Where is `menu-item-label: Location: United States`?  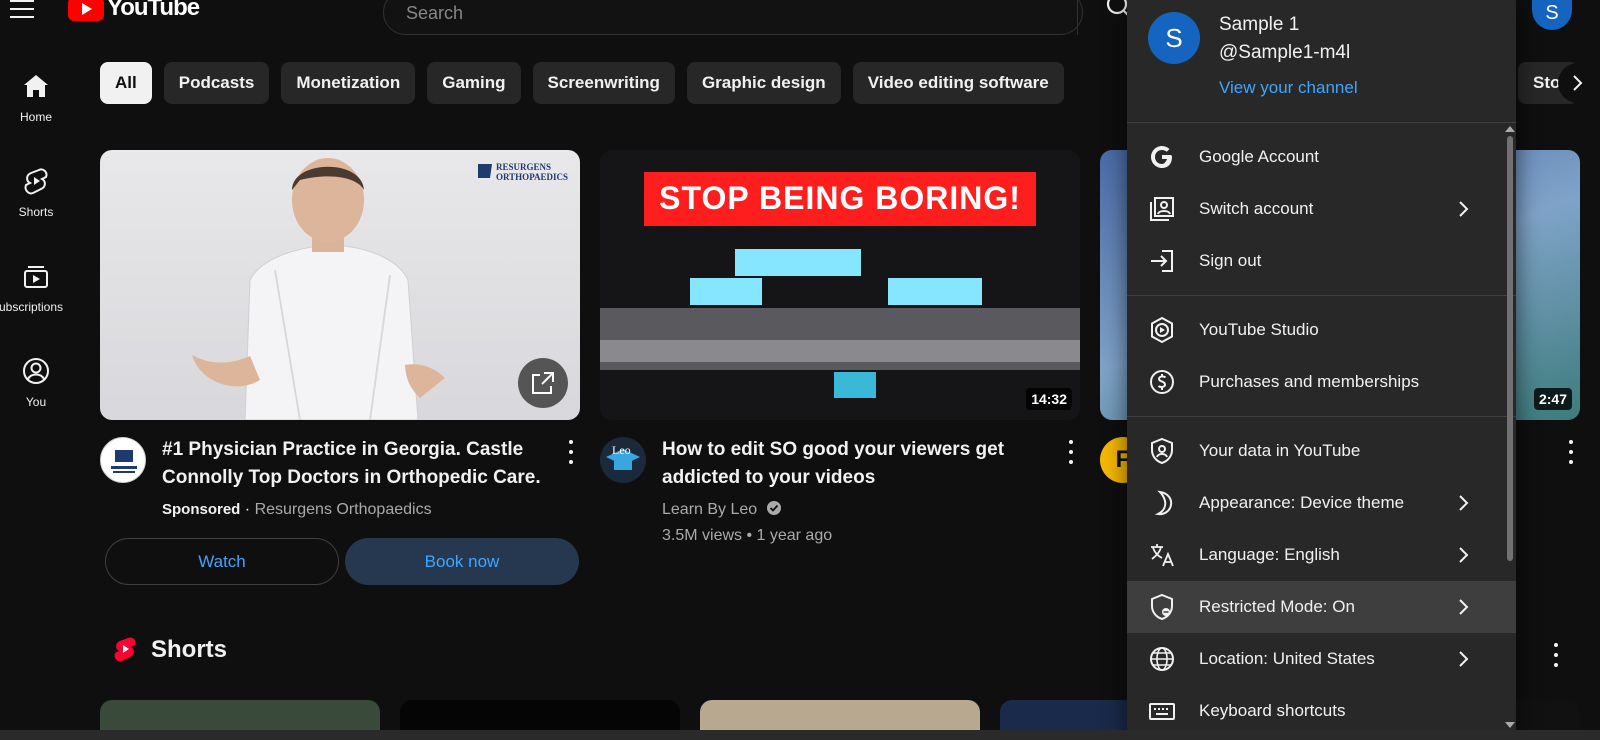 menu-item-label: Location: United States is located at coordinates (1287, 658).